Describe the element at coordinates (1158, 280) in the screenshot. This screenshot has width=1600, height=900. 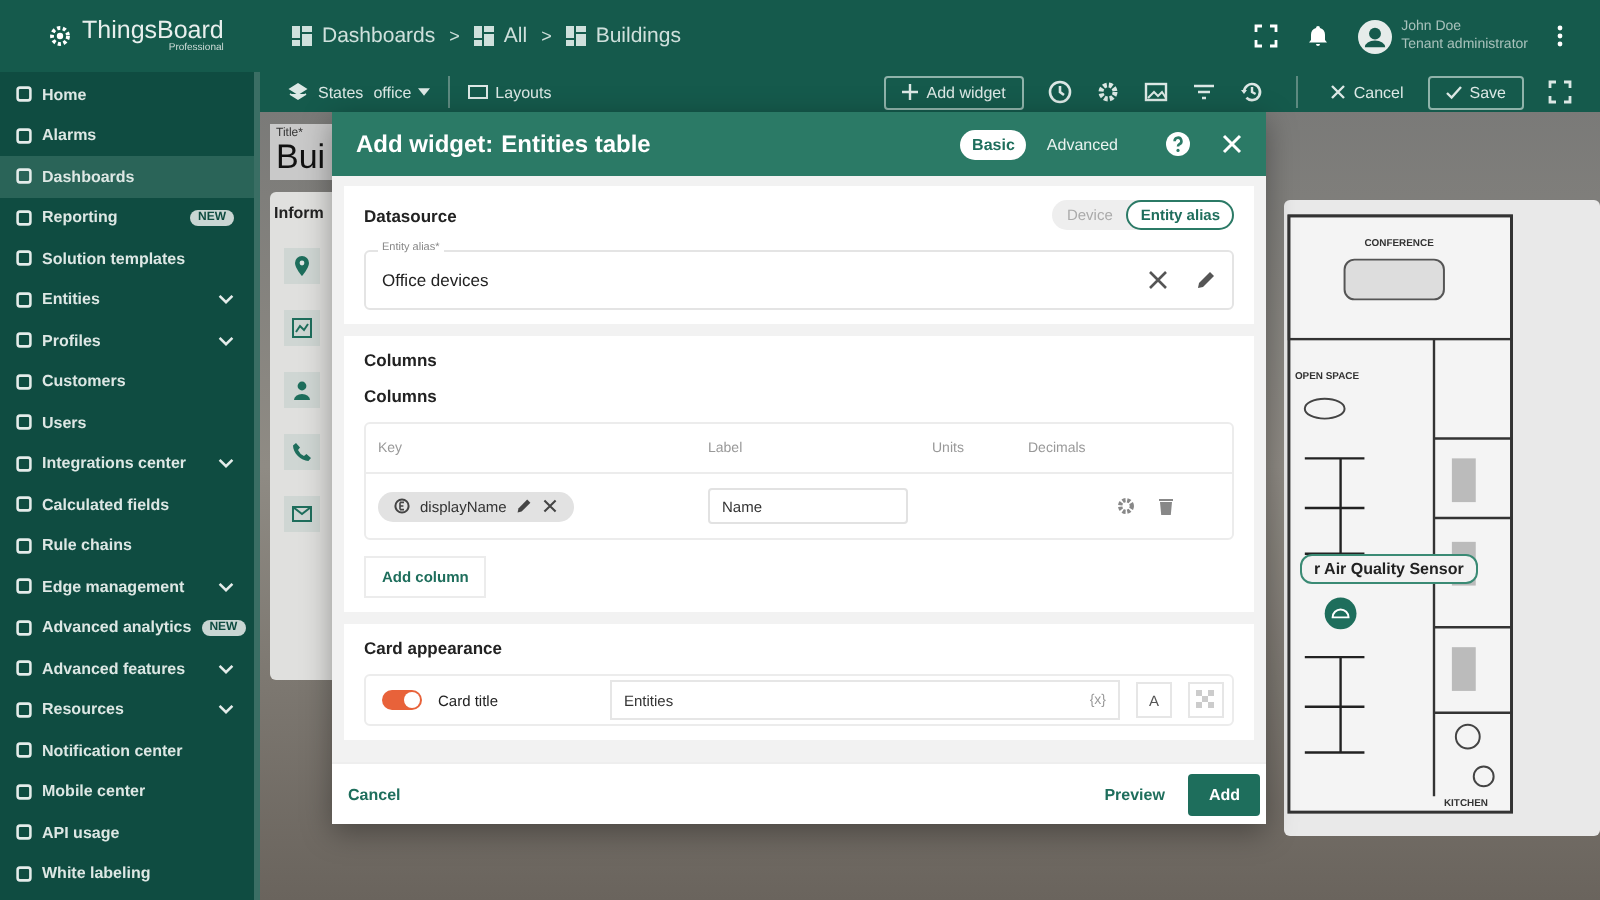
I see `clear-icon` at that location.